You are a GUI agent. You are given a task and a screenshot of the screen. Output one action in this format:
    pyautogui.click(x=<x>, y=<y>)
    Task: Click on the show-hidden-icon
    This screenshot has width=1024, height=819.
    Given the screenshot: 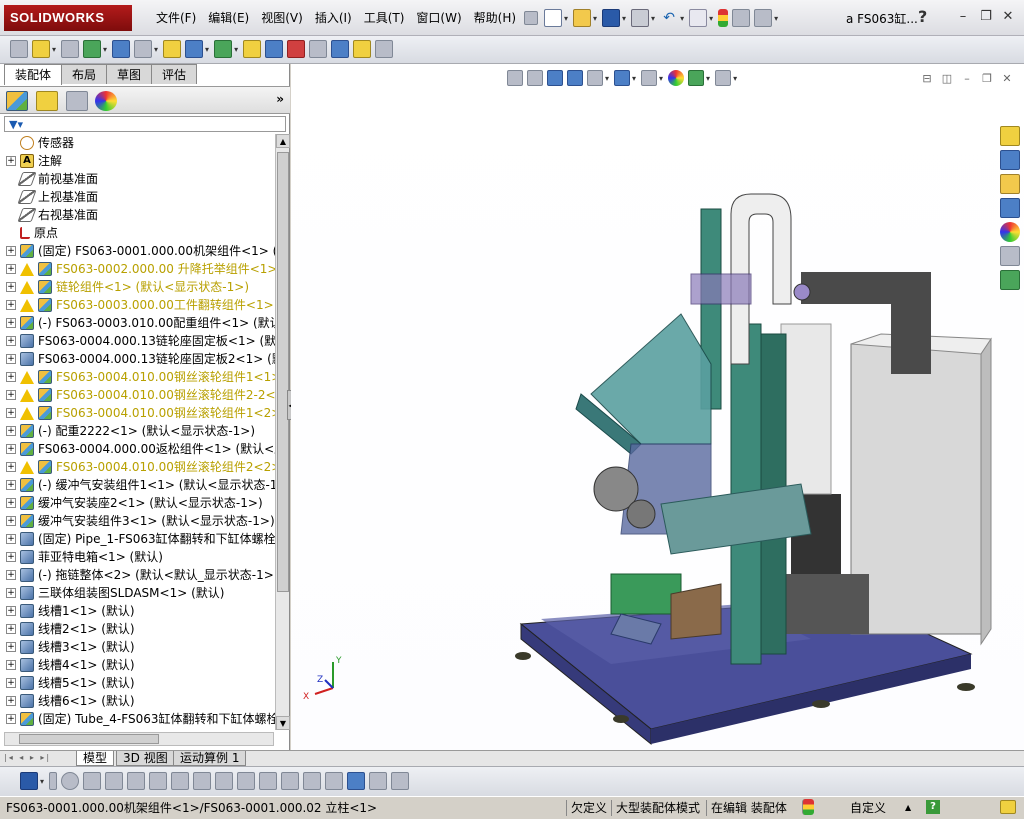 What is the action you would take?
    pyautogui.click(x=172, y=49)
    